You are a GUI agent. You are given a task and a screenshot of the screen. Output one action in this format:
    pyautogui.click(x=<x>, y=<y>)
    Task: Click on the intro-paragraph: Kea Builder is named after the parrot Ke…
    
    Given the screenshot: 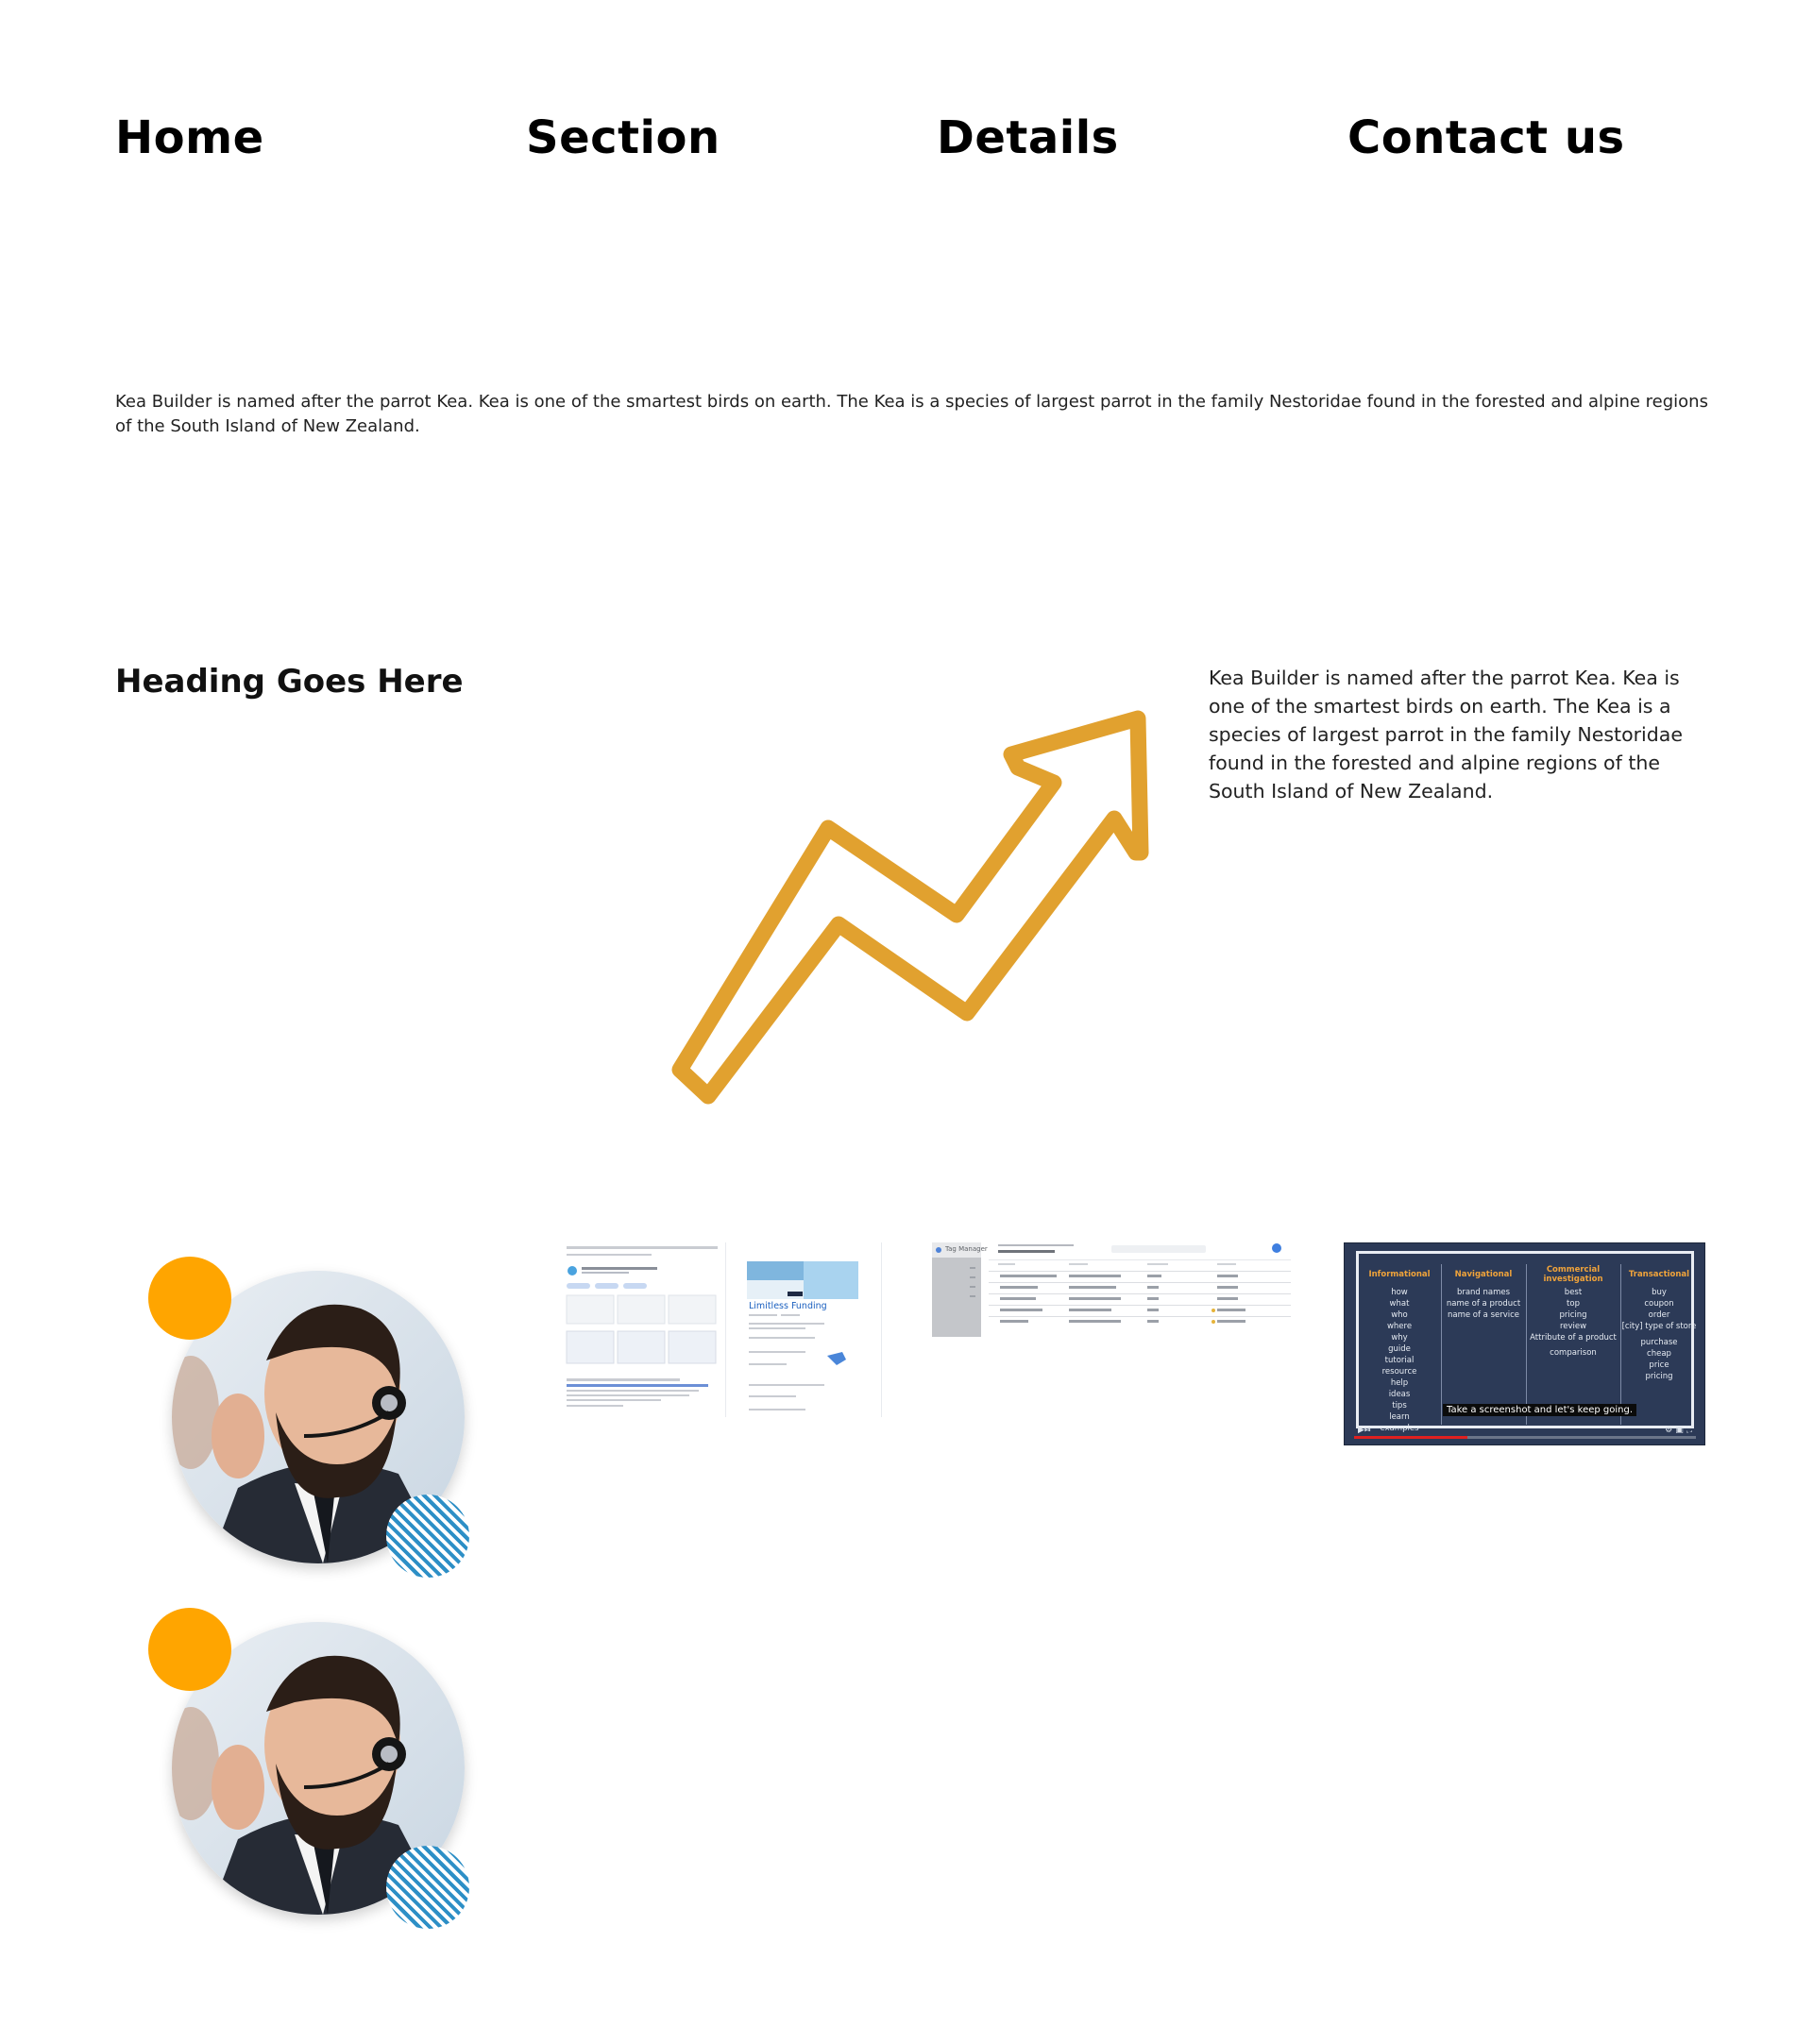 What is the action you would take?
    pyautogui.click(x=911, y=414)
    